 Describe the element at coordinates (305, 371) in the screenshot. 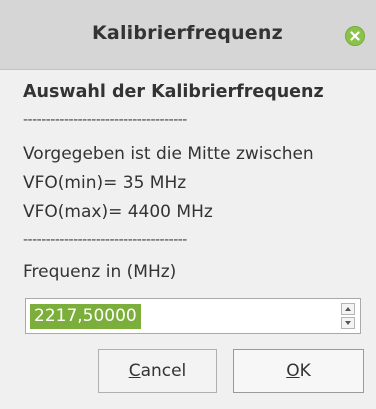

I see `ok-label: K` at that location.